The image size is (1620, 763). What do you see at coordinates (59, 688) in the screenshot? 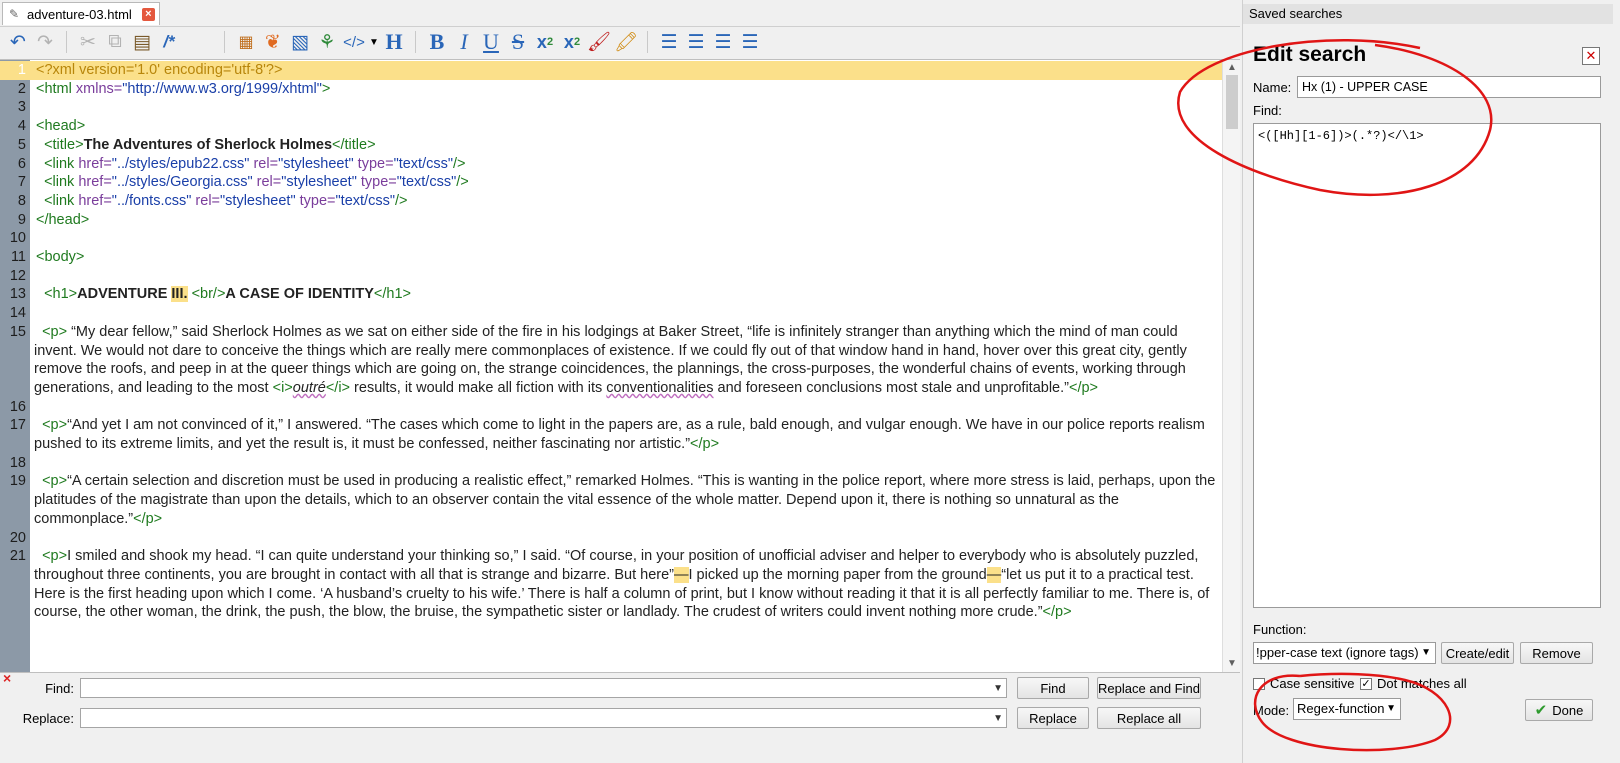
I see `find-label: Find:` at bounding box center [59, 688].